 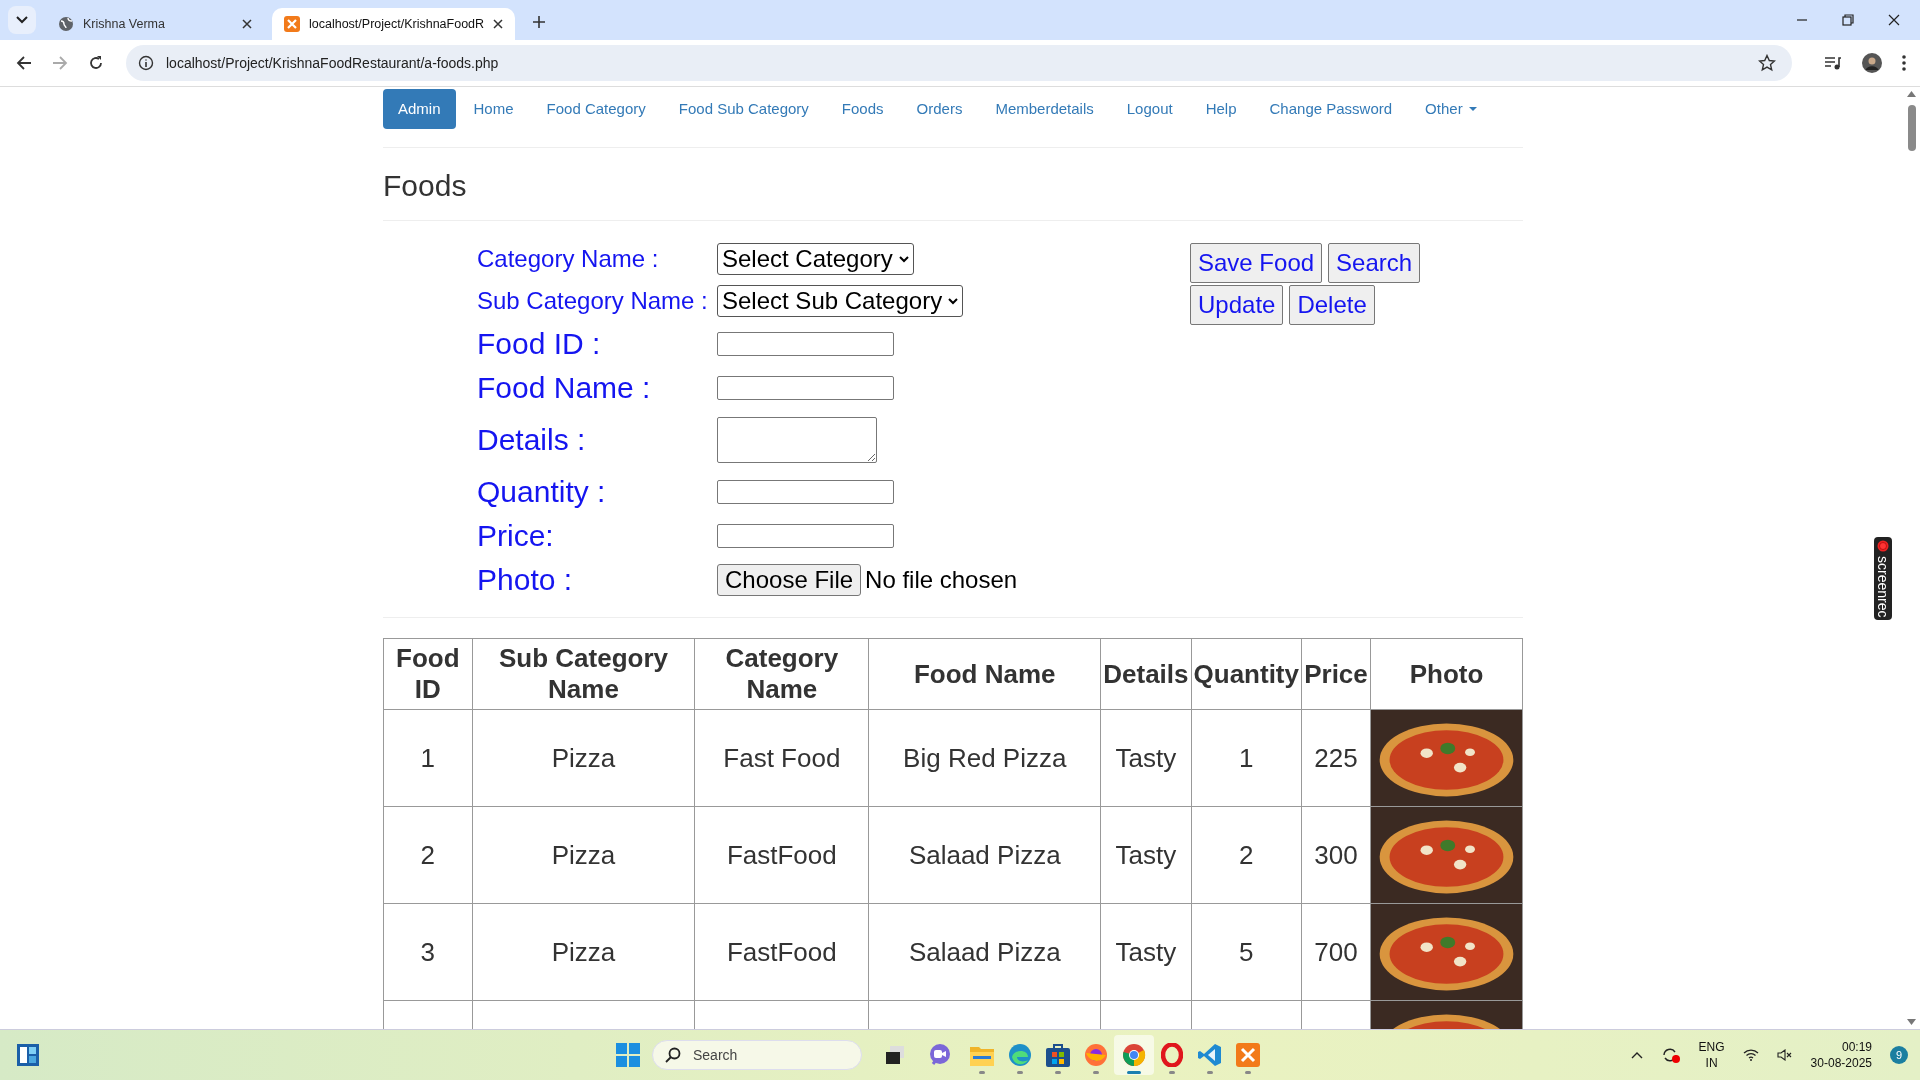 What do you see at coordinates (1883, 579) in the screenshot?
I see `recorder-widget: screenrec` at bounding box center [1883, 579].